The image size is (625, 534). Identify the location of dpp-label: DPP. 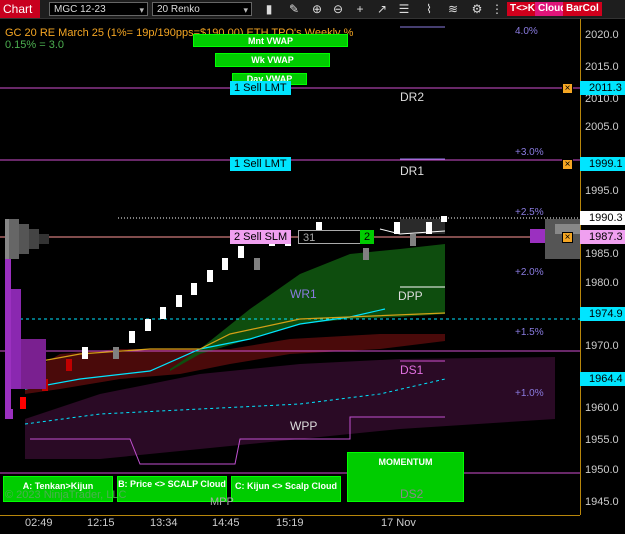
(410, 296).